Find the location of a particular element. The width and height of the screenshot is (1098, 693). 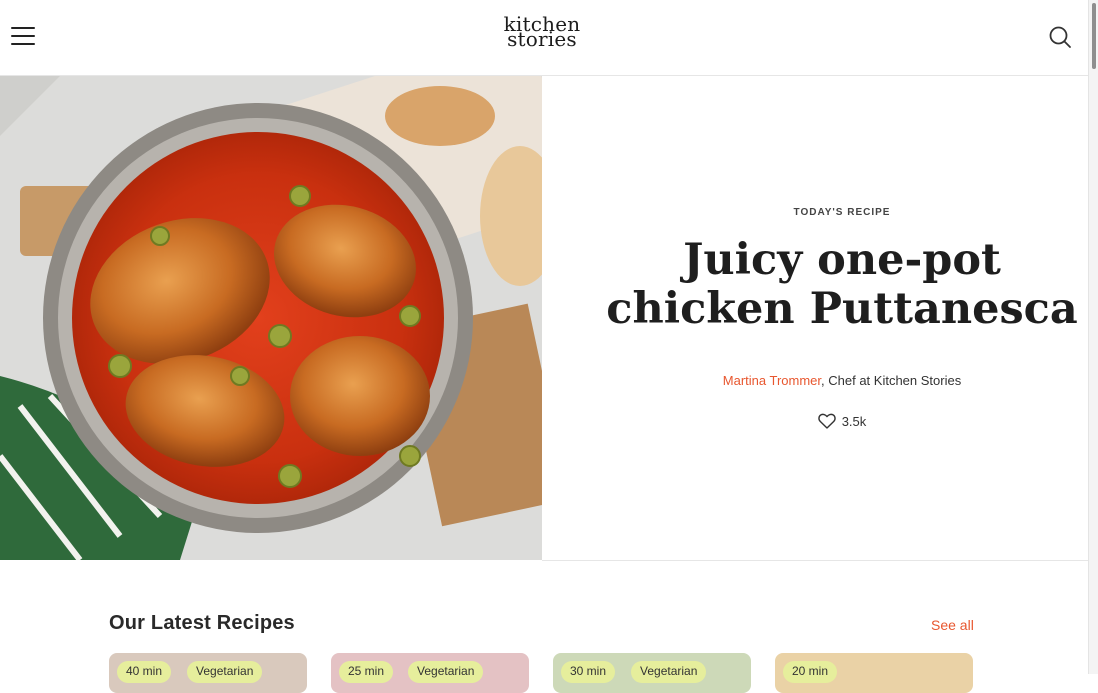

site-header: kitchen stories is located at coordinates (544, 38).